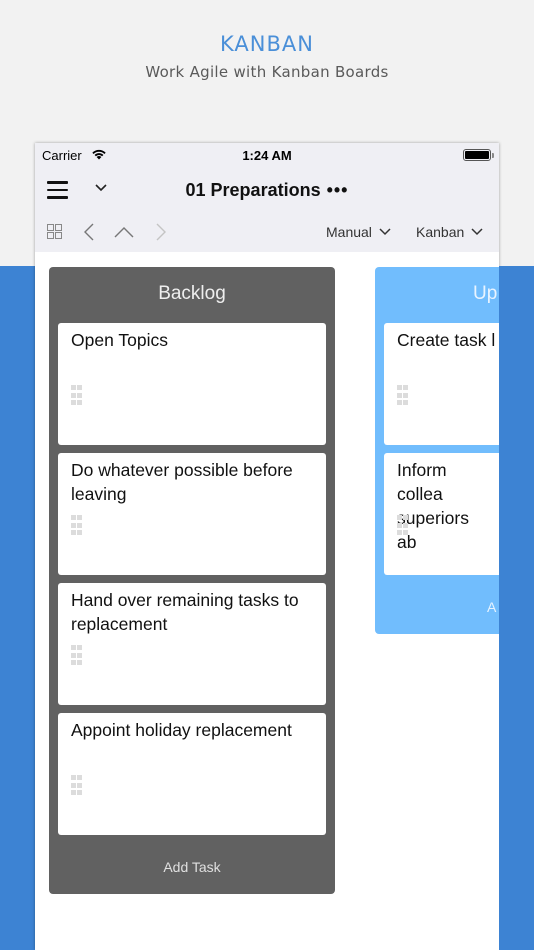  I want to click on sort-dropdown: Manual, so click(358, 232).